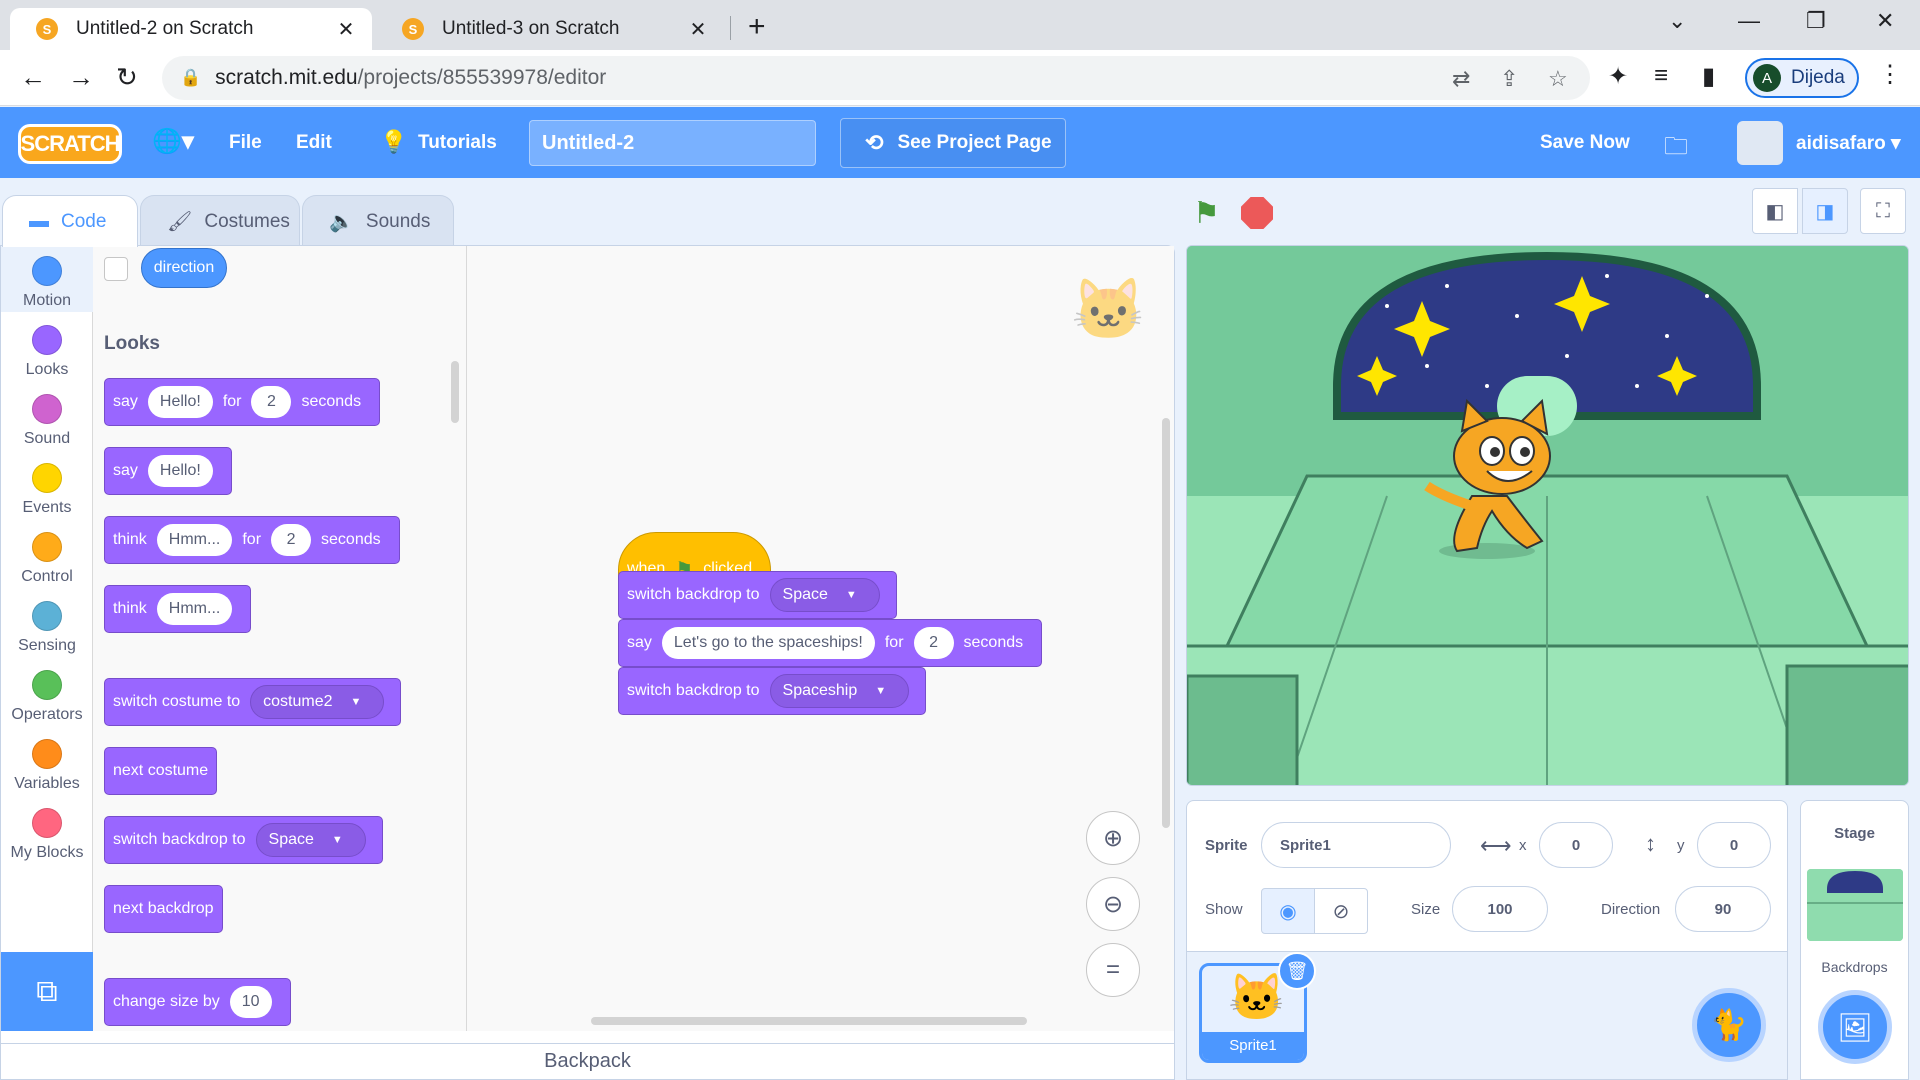 The width and height of the screenshot is (1920, 1080). I want to click on tab-costumes: 🖌 Costumes, so click(220, 221).